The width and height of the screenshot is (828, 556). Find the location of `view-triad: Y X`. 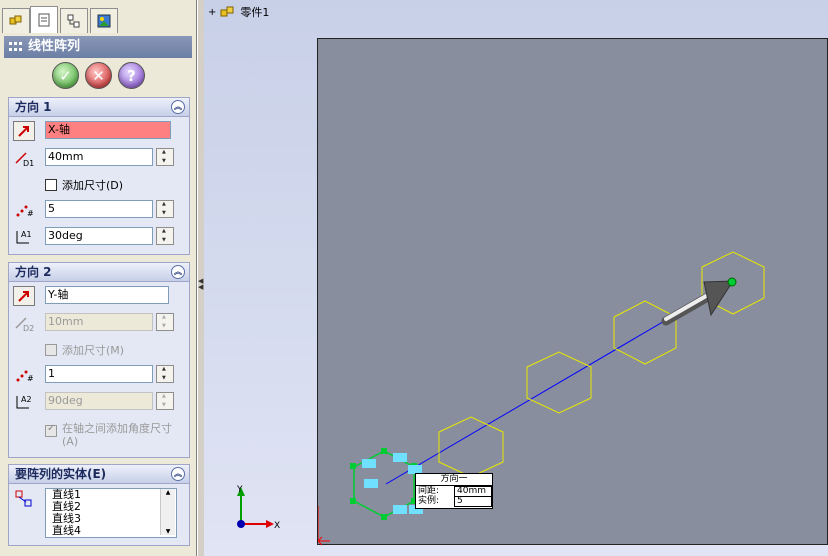

view-triad: Y X is located at coordinates (258, 508).